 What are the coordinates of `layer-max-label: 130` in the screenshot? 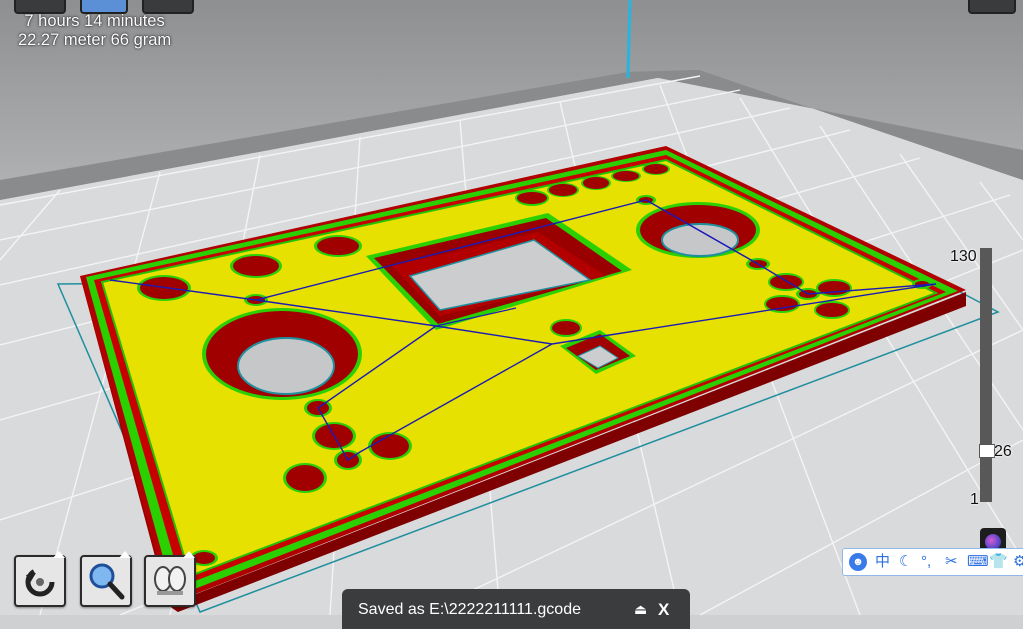 It's located at (963, 256).